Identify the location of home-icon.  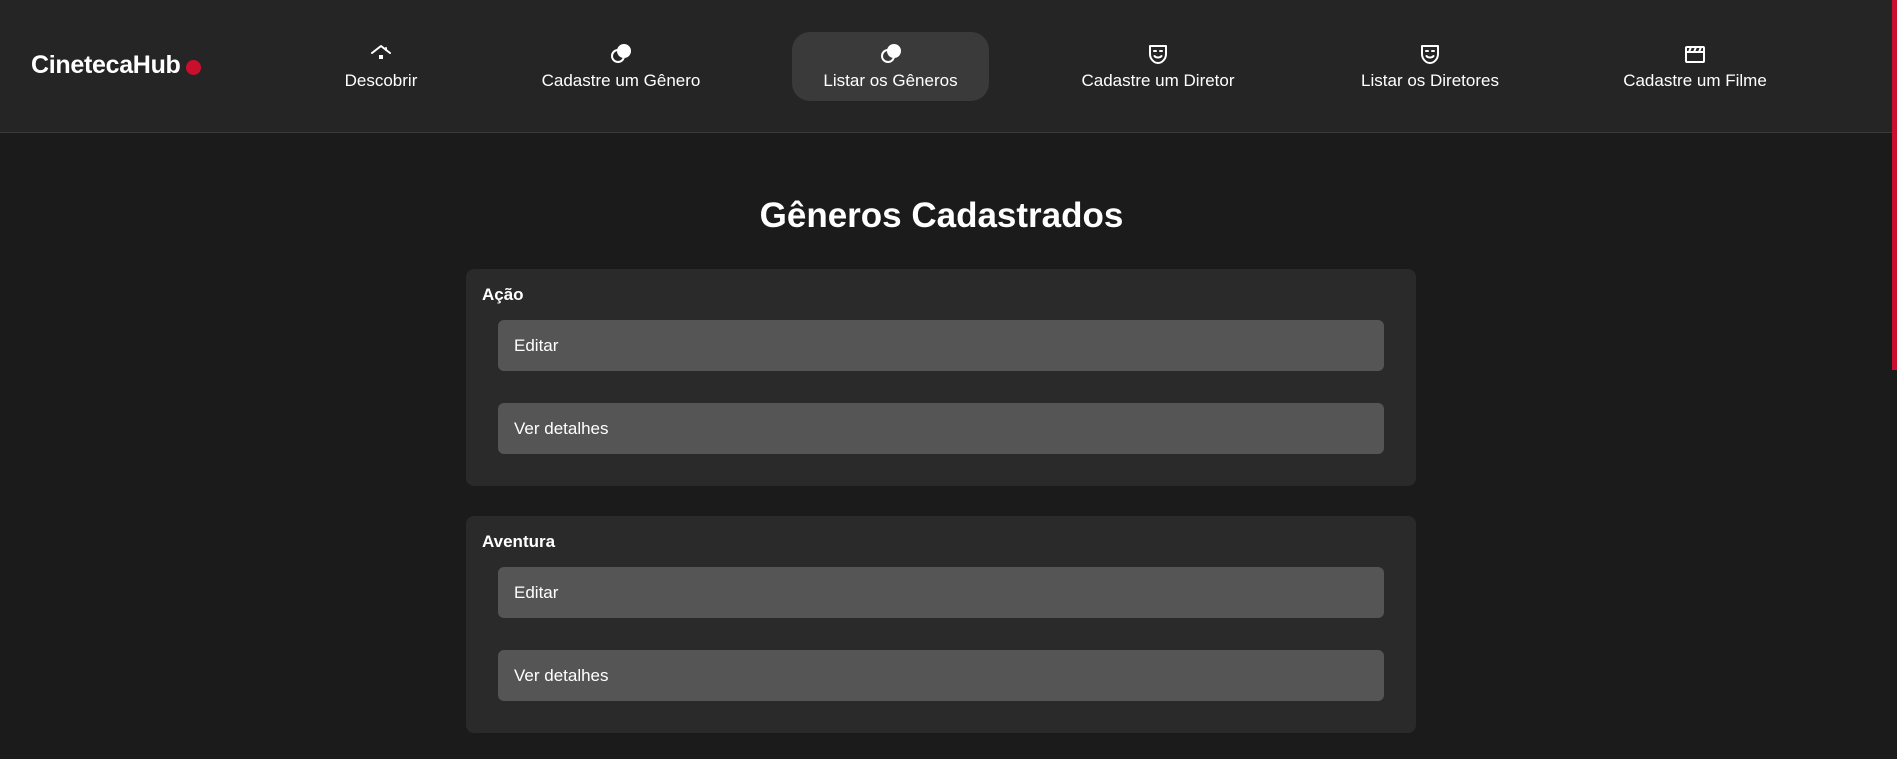
(381, 52).